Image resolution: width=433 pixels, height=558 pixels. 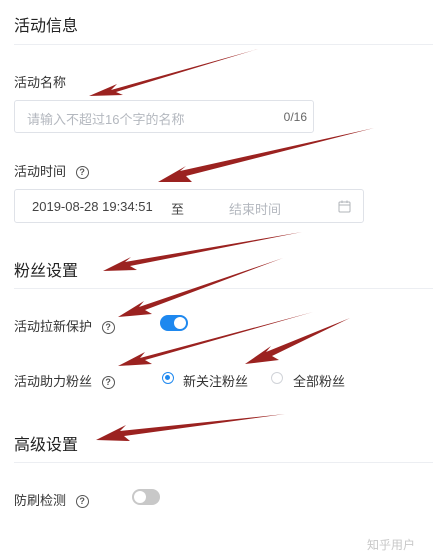 I want to click on anti-fraud-label: 防刷检测, so click(x=40, y=500).